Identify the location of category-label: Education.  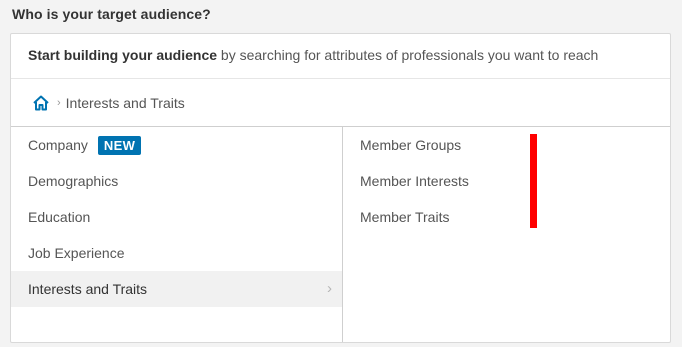
(59, 217).